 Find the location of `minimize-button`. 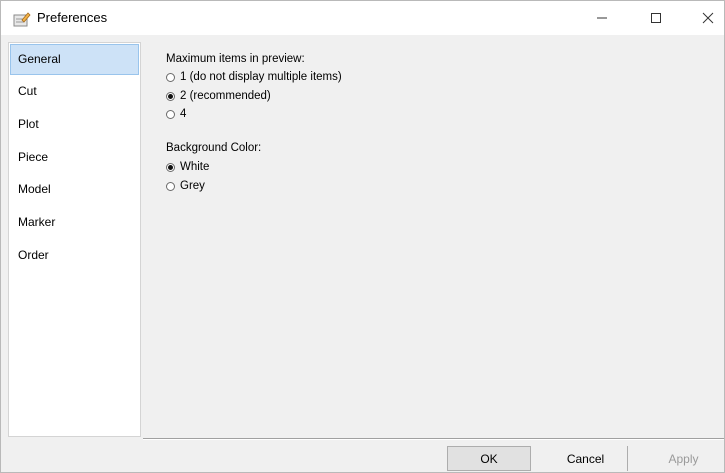

minimize-button is located at coordinates (602, 18).